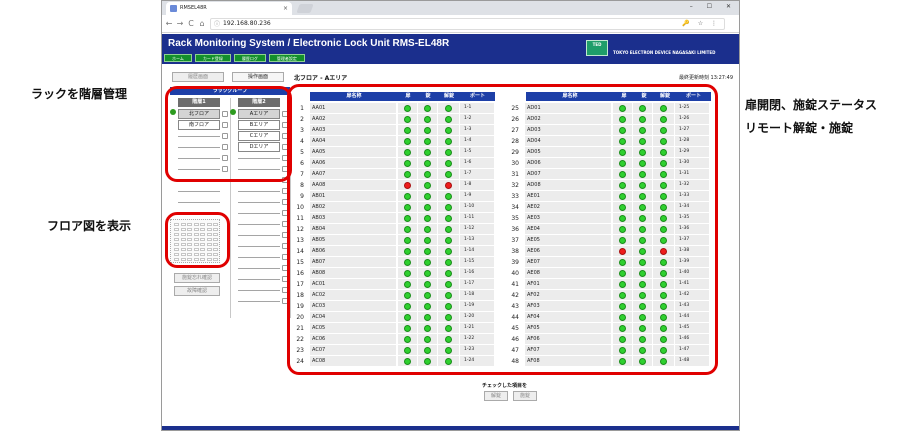 The image size is (910, 431). I want to click on company-logo: TED, so click(597, 48).